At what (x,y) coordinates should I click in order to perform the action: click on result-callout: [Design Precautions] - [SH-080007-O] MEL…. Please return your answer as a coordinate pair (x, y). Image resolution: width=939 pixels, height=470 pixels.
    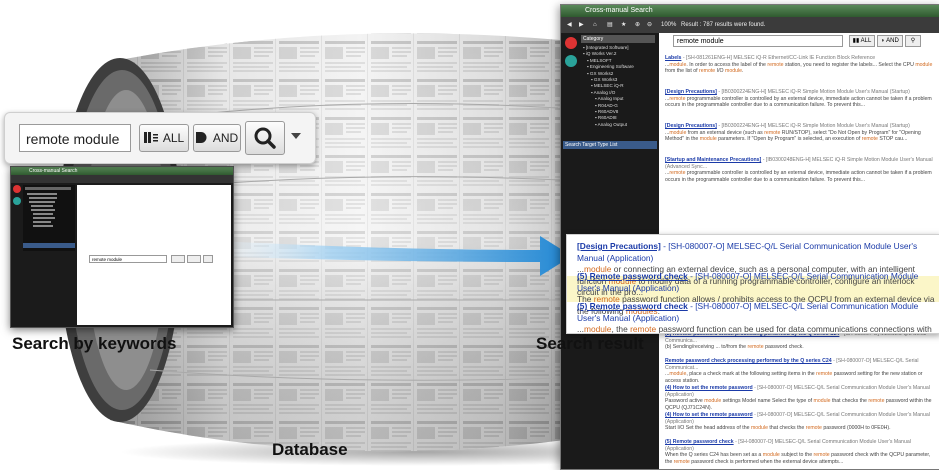
    Looking at the image, I should click on (752, 284).